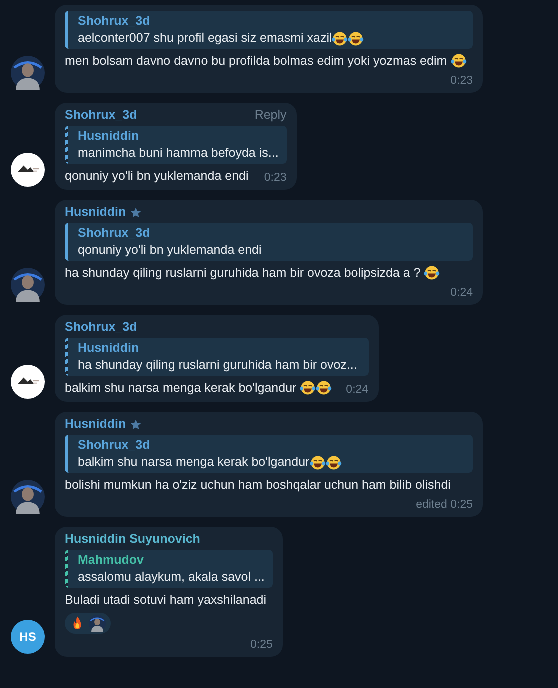 The image size is (558, 688). I want to click on quote-text: balkim shu narsa menga kerak bo'lgandur, so click(194, 462).